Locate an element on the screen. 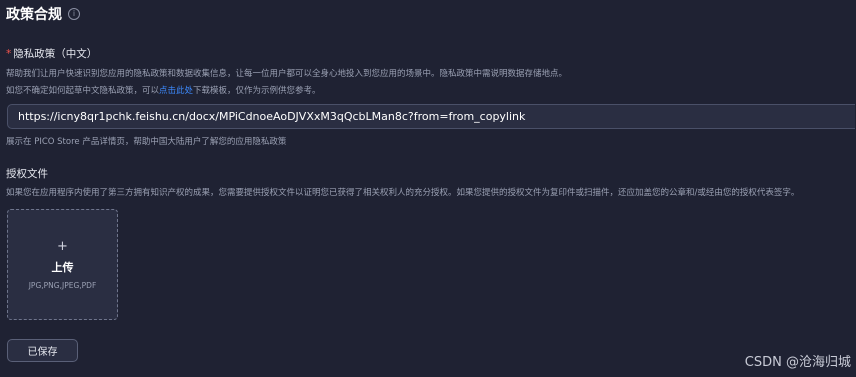 This screenshot has height=377, width=856. authorization-file-label: 授权文件 is located at coordinates (27, 174).